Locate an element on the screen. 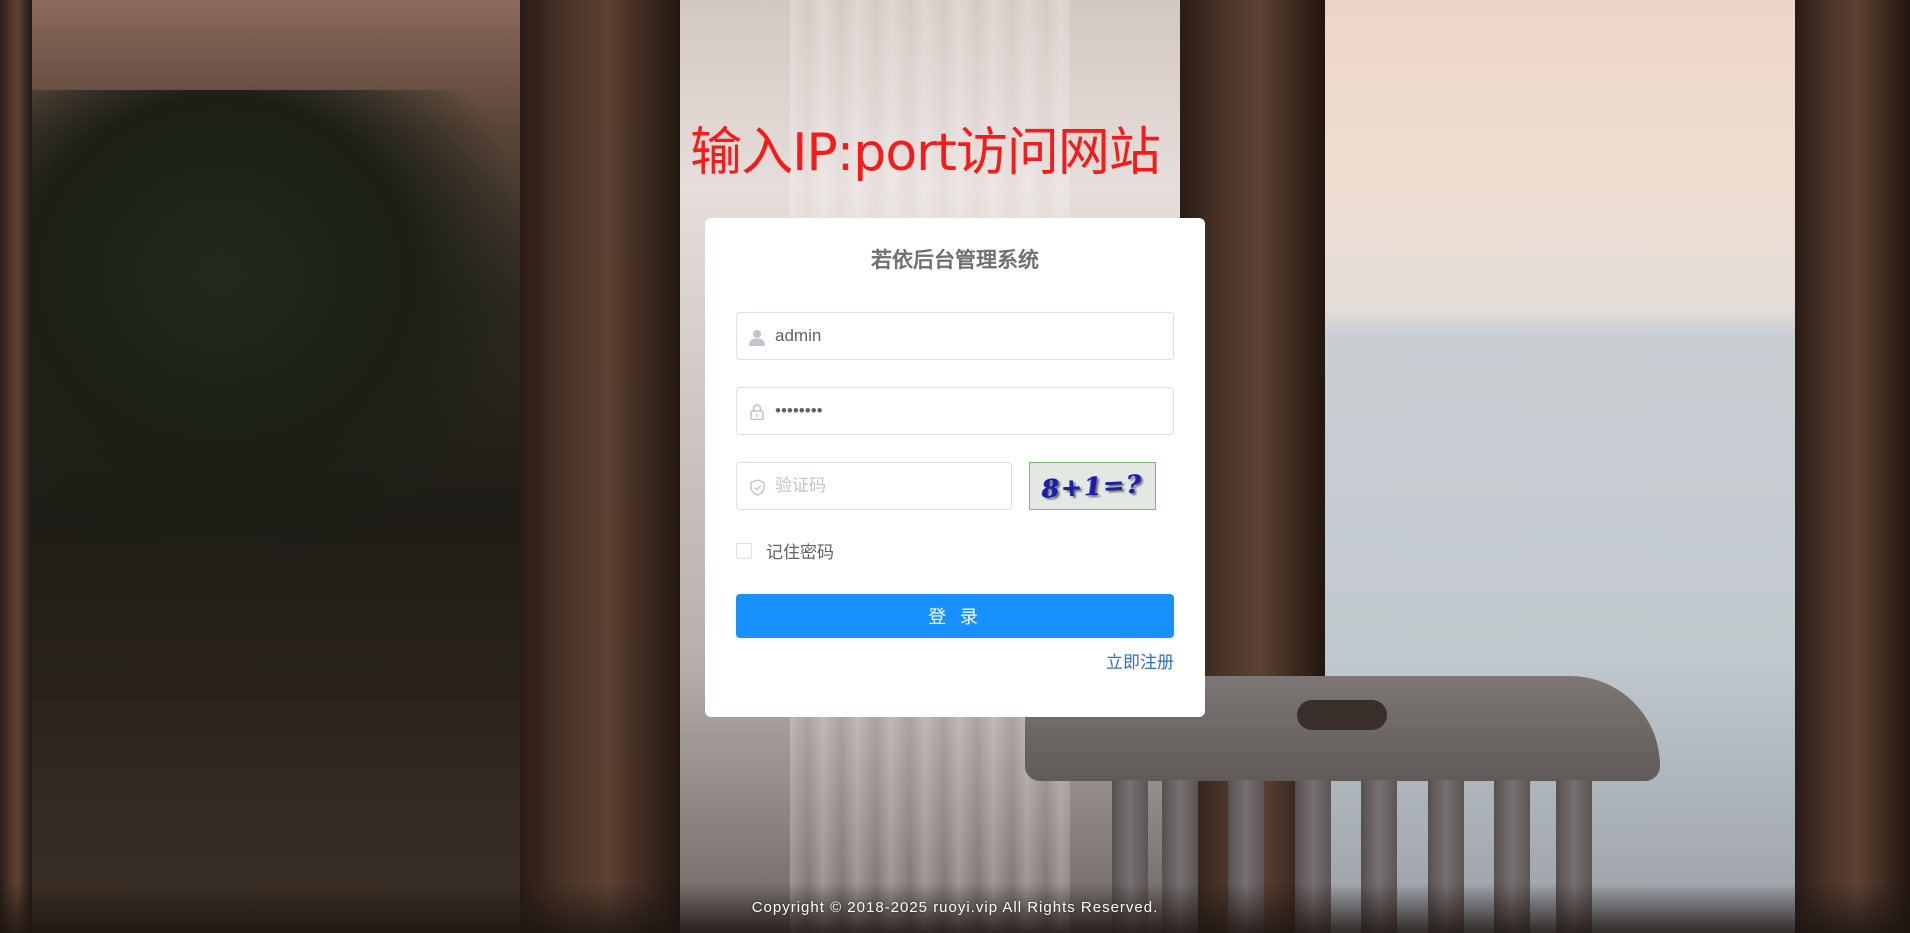 The height and width of the screenshot is (933, 1910). username-field is located at coordinates (955, 336).